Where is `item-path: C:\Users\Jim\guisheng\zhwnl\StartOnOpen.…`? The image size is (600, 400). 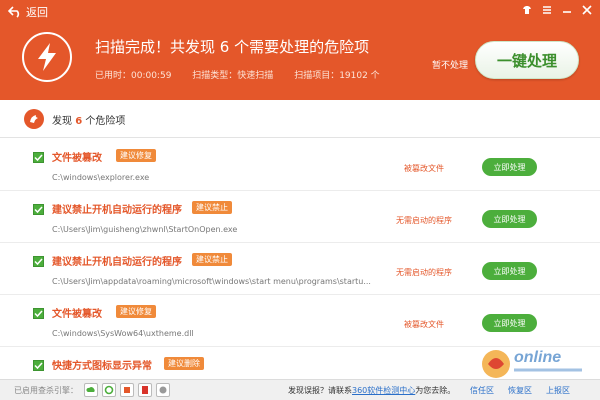
item-path: C:\Users\Jim\guisheng\zhwnl\StartOnOpen.… is located at coordinates (145, 229).